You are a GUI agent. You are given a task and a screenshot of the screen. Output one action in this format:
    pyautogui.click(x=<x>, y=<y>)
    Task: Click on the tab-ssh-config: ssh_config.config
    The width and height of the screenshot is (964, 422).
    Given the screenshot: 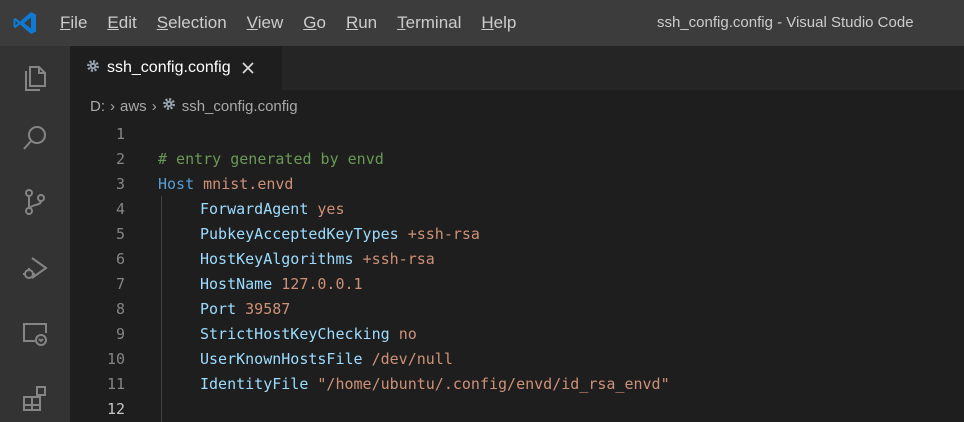 What is the action you would take?
    pyautogui.click(x=176, y=68)
    